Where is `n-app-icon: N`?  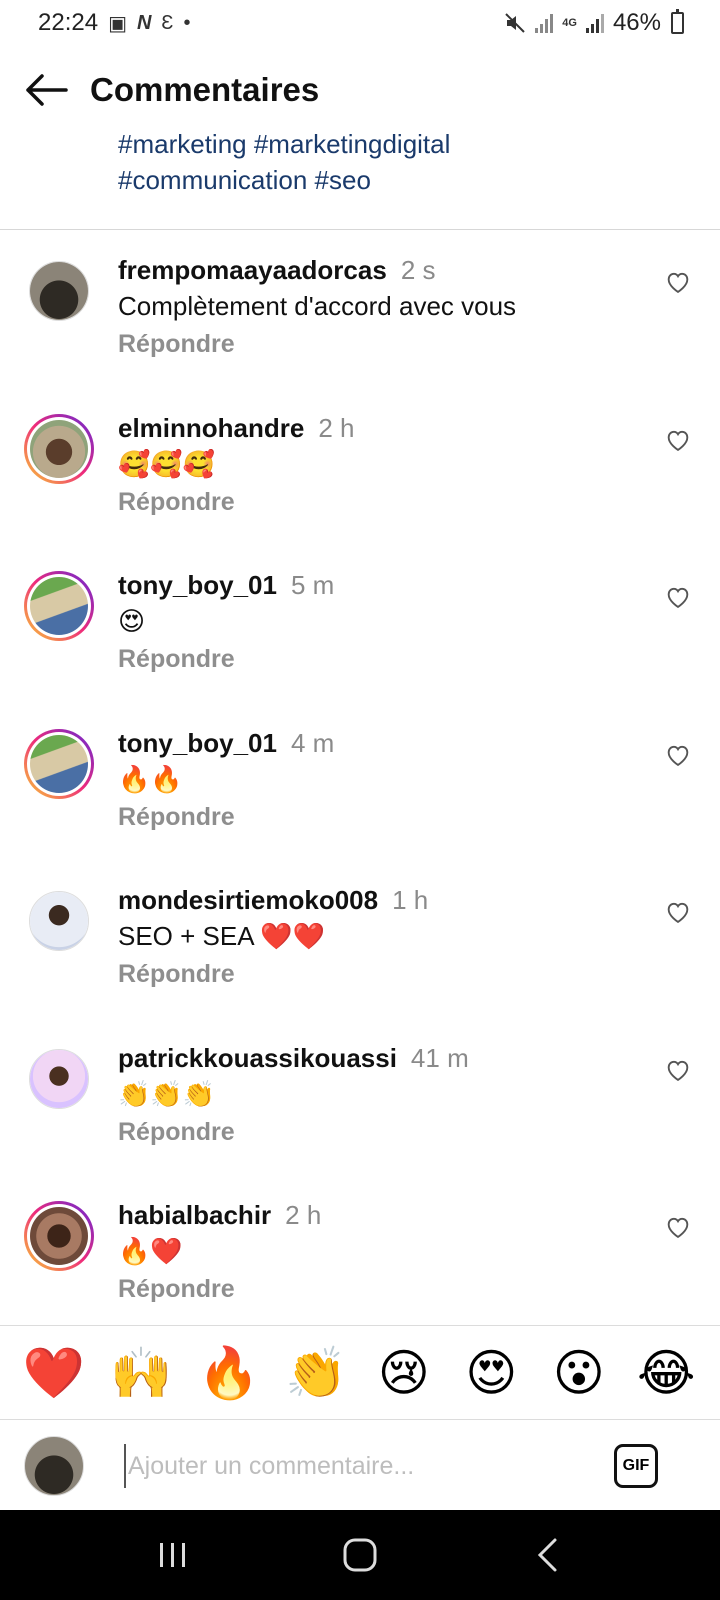
n-app-icon: N is located at coordinates (144, 22).